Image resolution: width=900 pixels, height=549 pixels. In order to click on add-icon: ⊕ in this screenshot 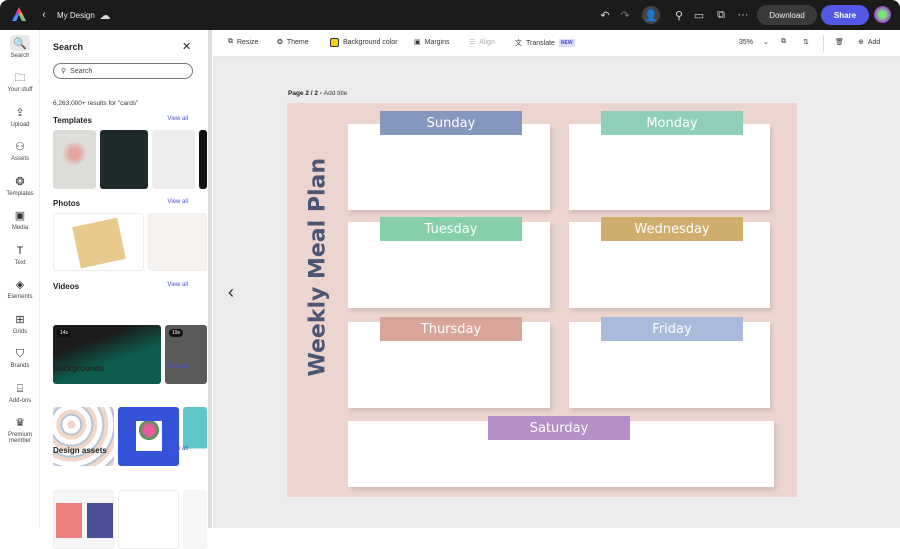, I will do `click(861, 42)`.